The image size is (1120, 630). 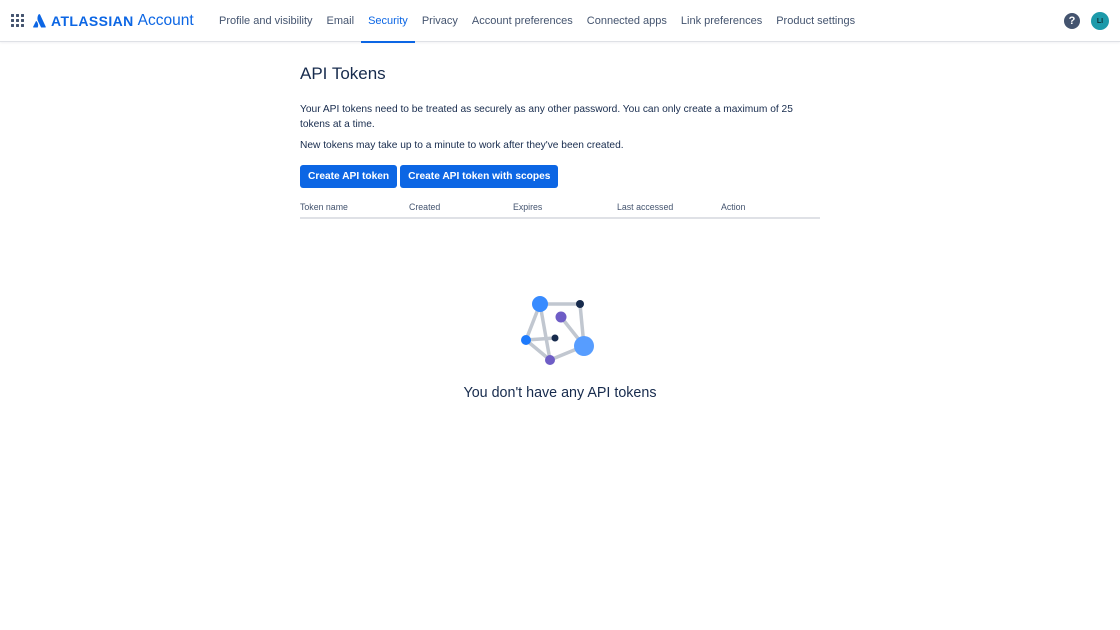 What do you see at coordinates (1072, 21) in the screenshot?
I see `help-icon: ?` at bounding box center [1072, 21].